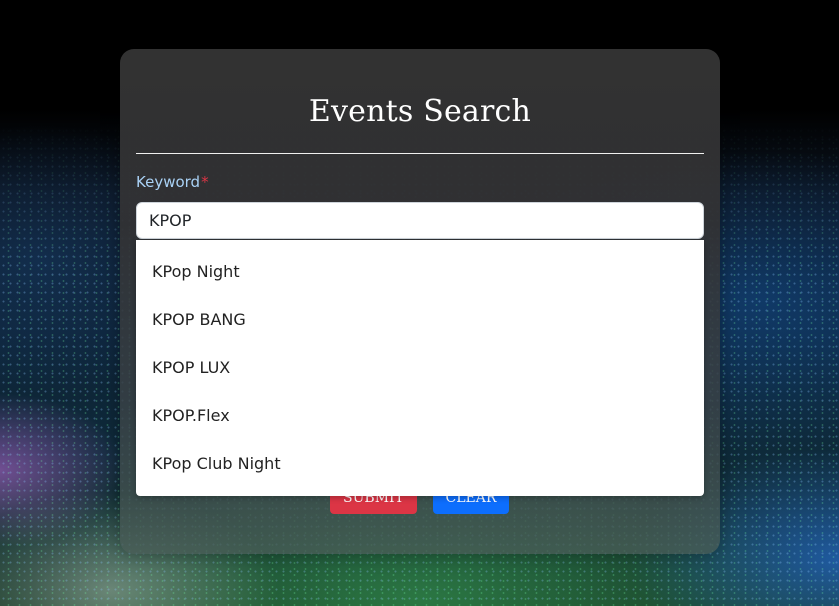 Image resolution: width=839 pixels, height=606 pixels. Describe the element at coordinates (420, 272) in the screenshot. I see `autocomplete-option: KPop Night` at that location.